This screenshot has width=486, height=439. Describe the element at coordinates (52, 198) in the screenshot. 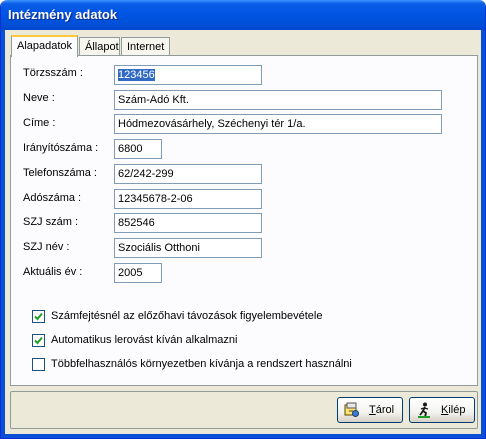

I see `adoszama-label: Adószáma :` at that location.